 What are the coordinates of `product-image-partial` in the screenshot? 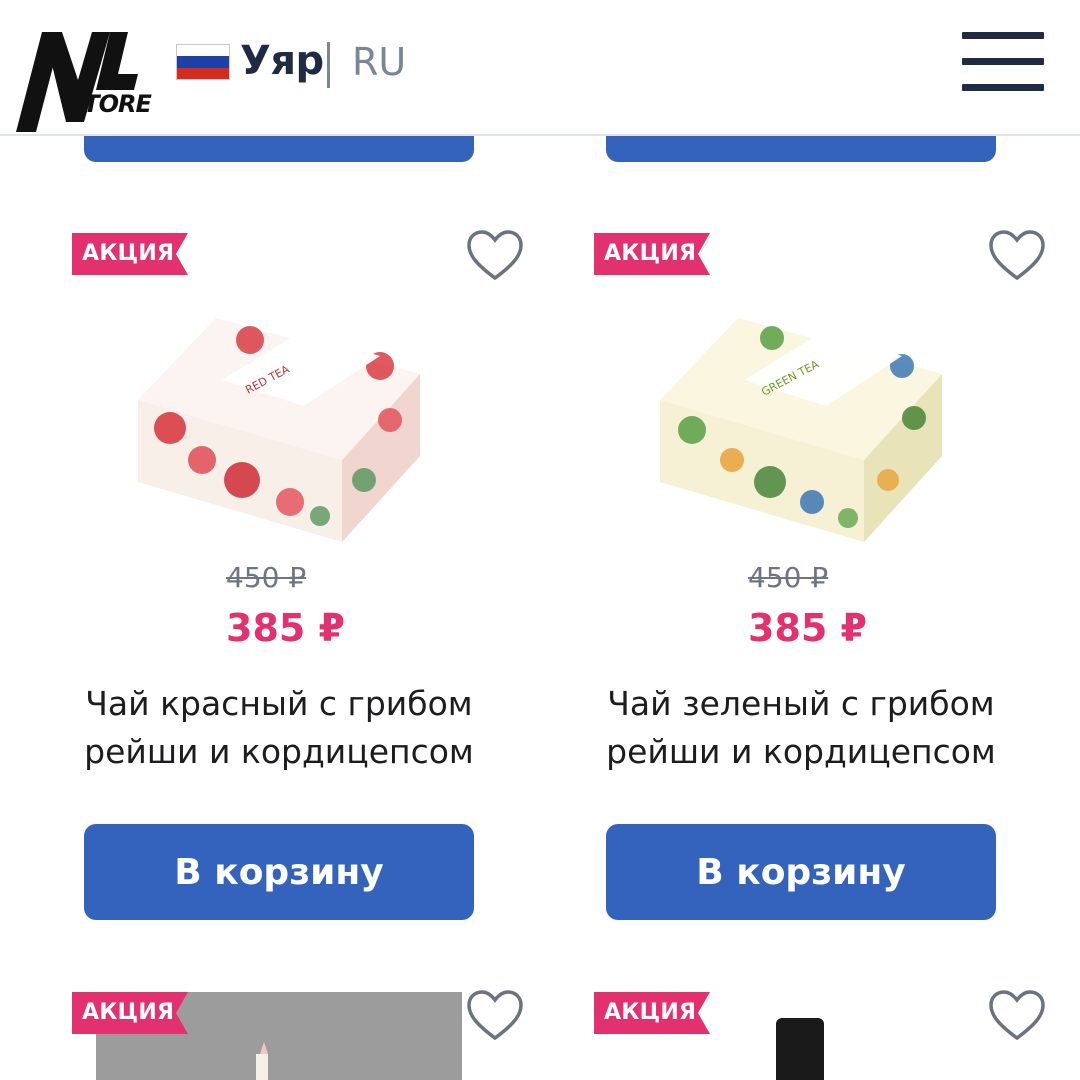 It's located at (800, 1049).